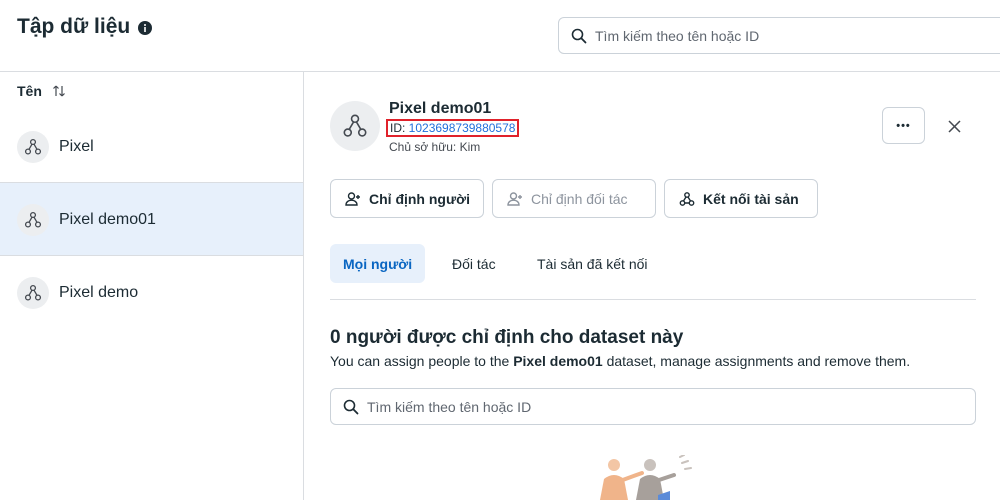 The image size is (1000, 500). I want to click on tab-connected-assets: Tài sản đã kết nối, so click(592, 263).